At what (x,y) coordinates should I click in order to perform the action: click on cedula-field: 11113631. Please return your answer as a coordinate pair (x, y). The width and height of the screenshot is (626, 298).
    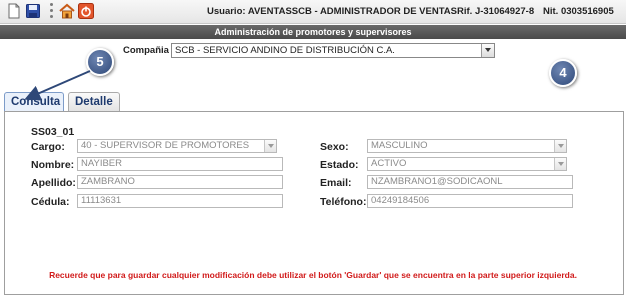
    Looking at the image, I should click on (180, 201).